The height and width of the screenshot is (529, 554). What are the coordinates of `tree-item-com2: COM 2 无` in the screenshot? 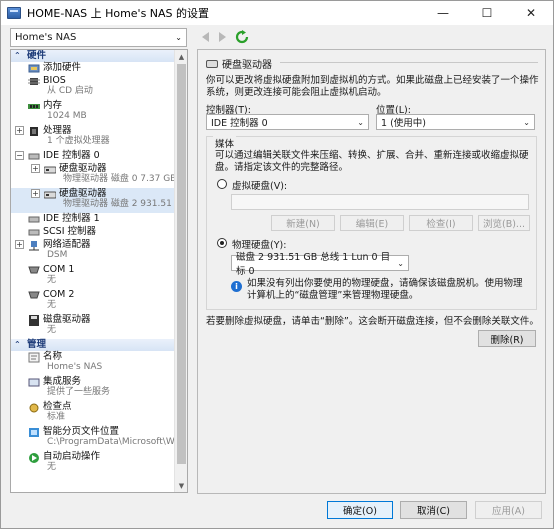 It's located at (93, 301).